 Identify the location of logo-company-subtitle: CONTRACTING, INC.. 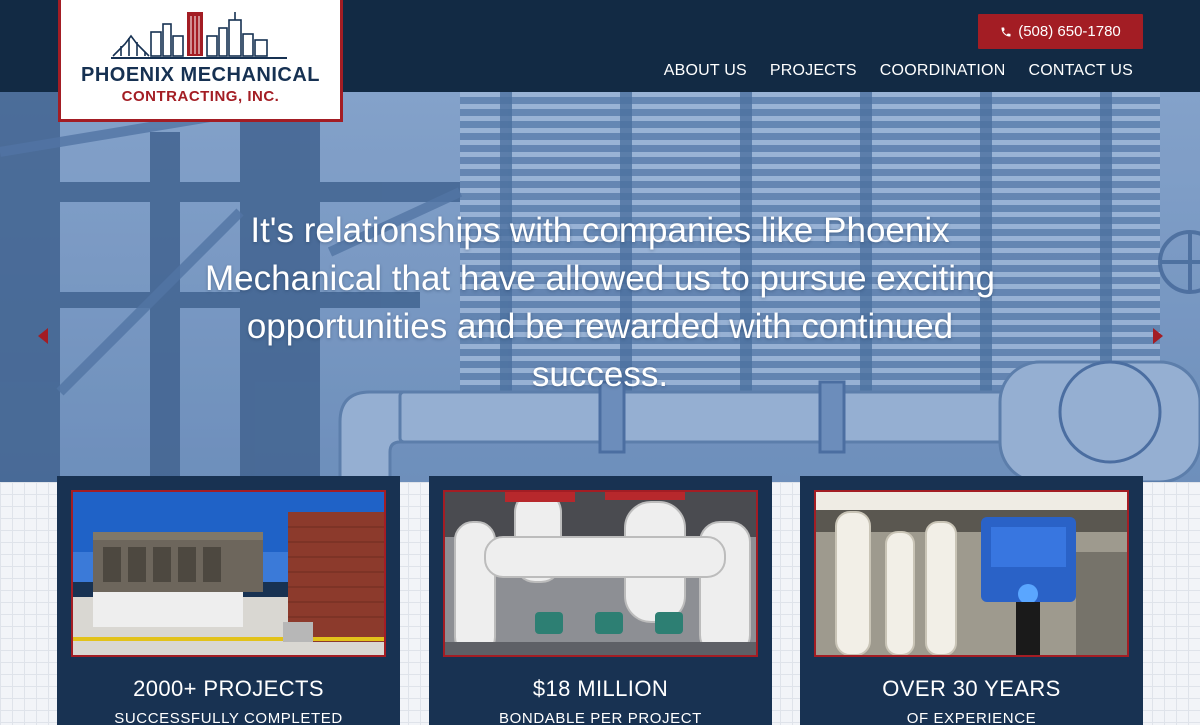
(200, 96).